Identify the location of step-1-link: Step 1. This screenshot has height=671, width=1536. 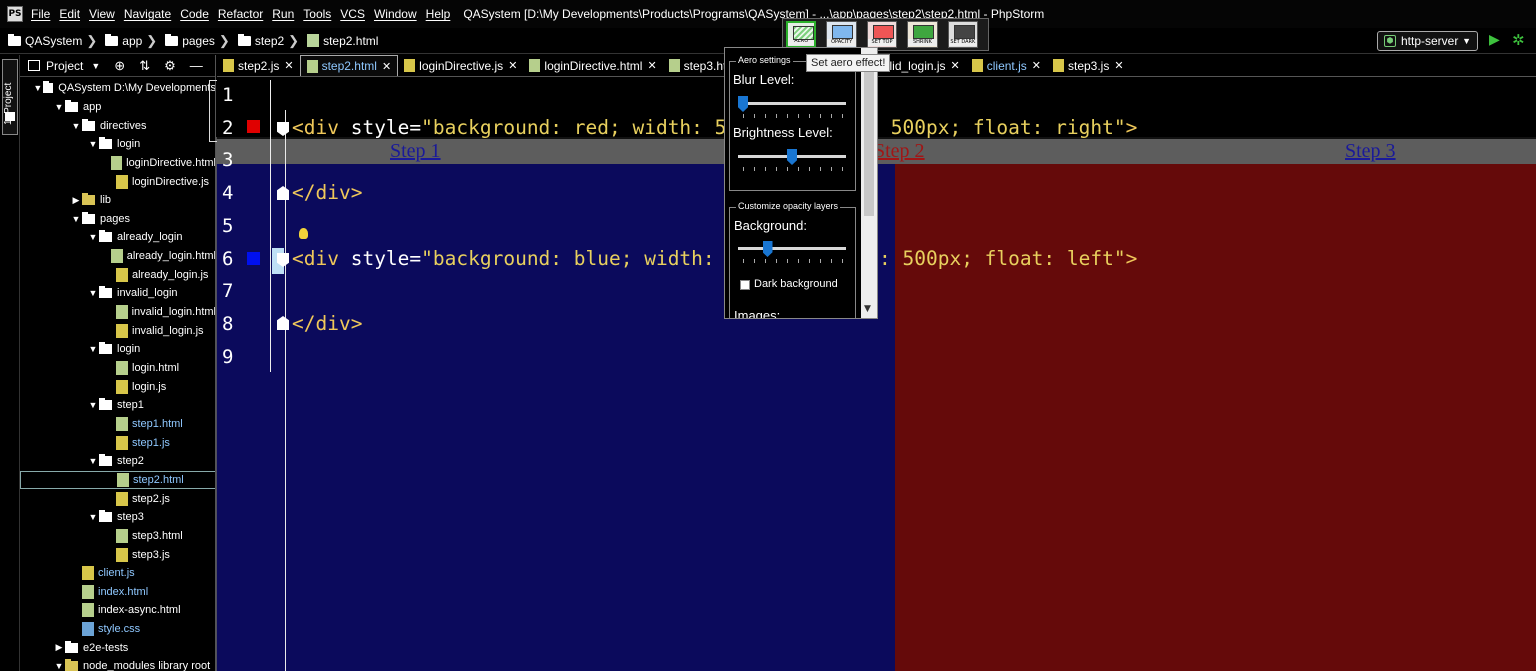
(415, 151).